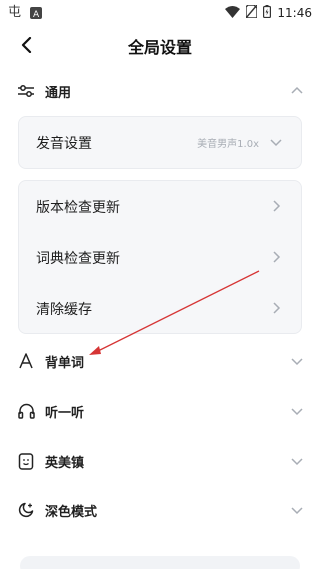 Image resolution: width=320 pixels, height=569 pixels. I want to click on status-bar: 屯 A 11:46, so click(160, 12).